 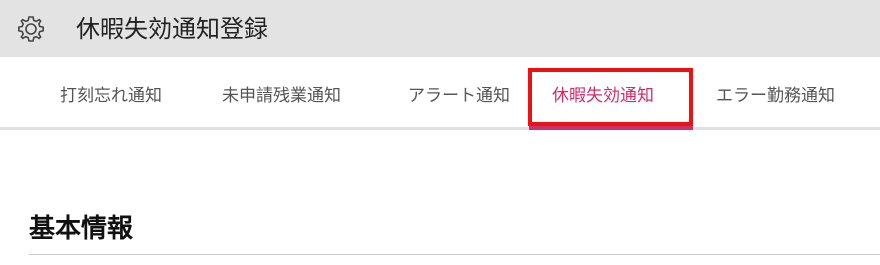 What do you see at coordinates (775, 96) in the screenshot?
I see `tab-error-work: エラー勤務通知` at bounding box center [775, 96].